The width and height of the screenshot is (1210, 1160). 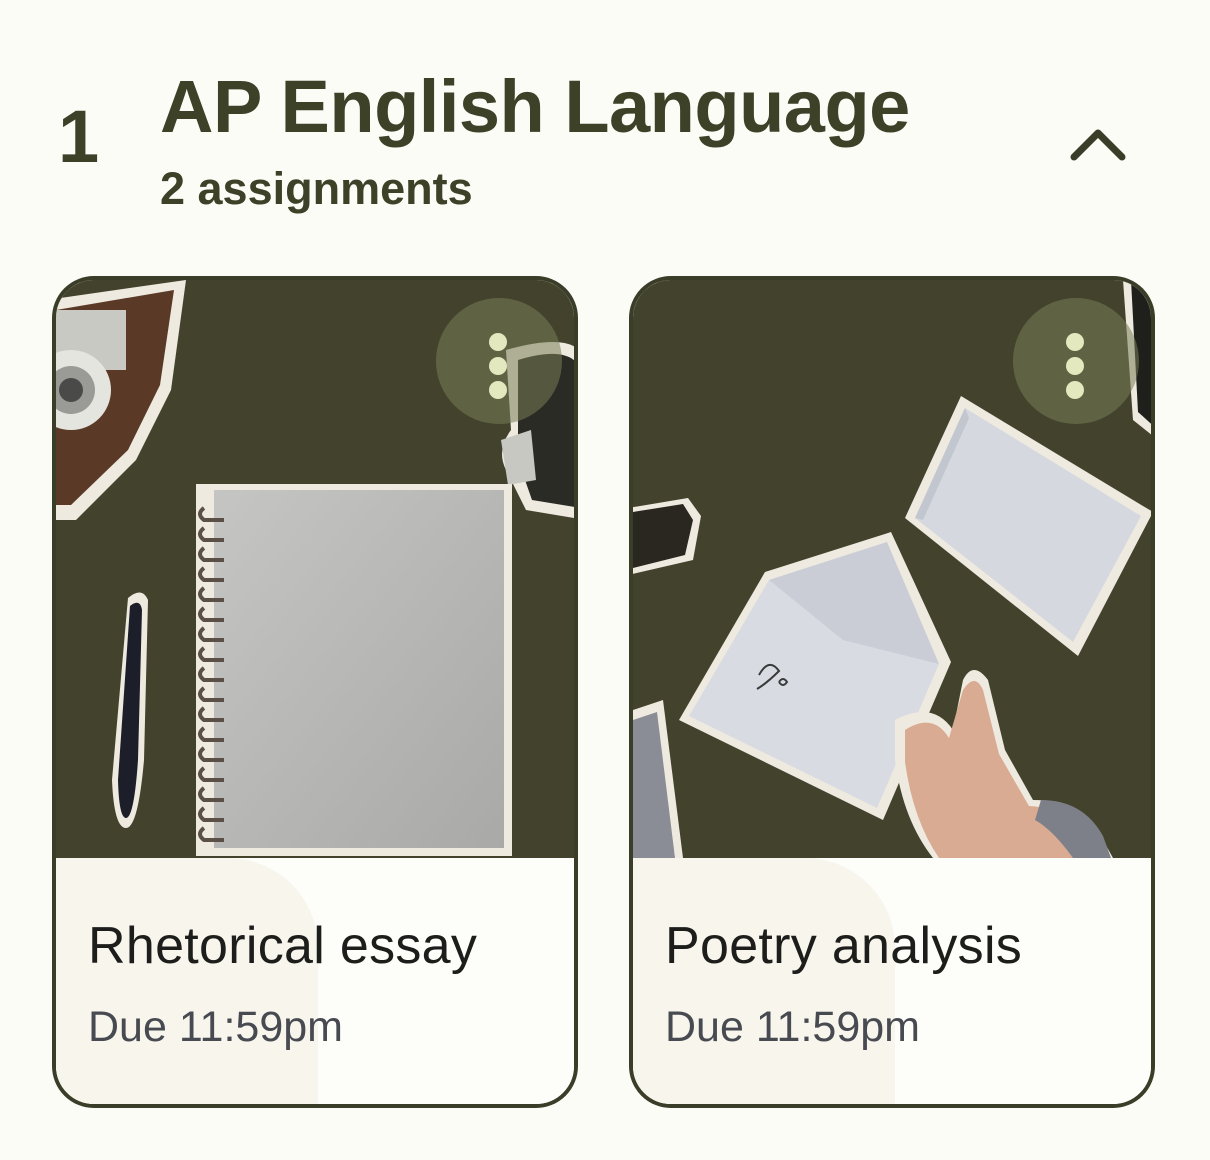 I want to click on assignment-title: Rhetorical essay, so click(x=283, y=946).